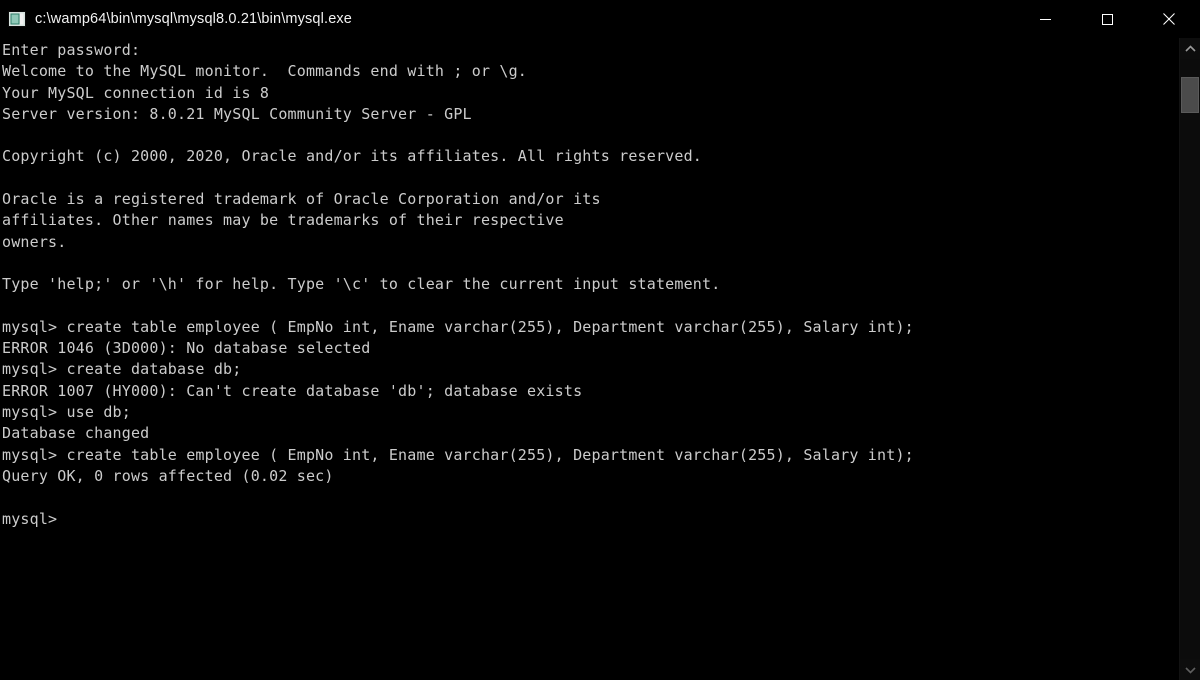 The width and height of the screenshot is (1200, 680). I want to click on window-controls, so click(1107, 19).